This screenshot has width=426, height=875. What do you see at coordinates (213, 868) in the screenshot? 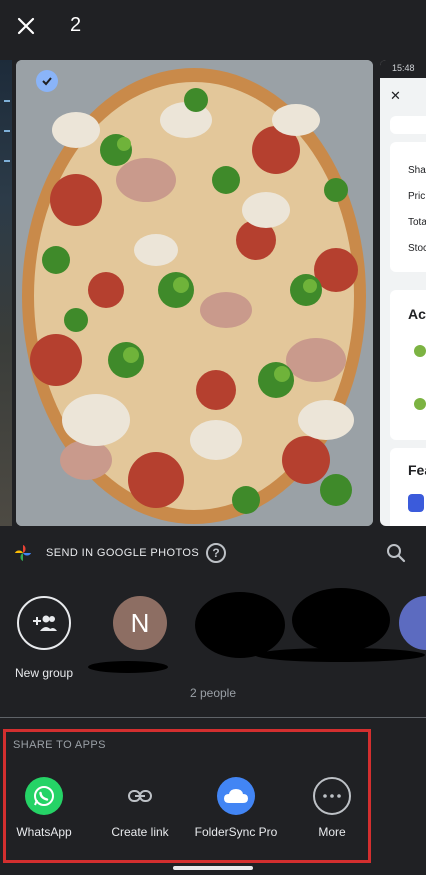
I see `home-indicator` at bounding box center [213, 868].